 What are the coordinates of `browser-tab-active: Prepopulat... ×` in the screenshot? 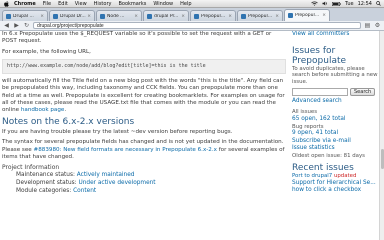 It's located at (307, 15).